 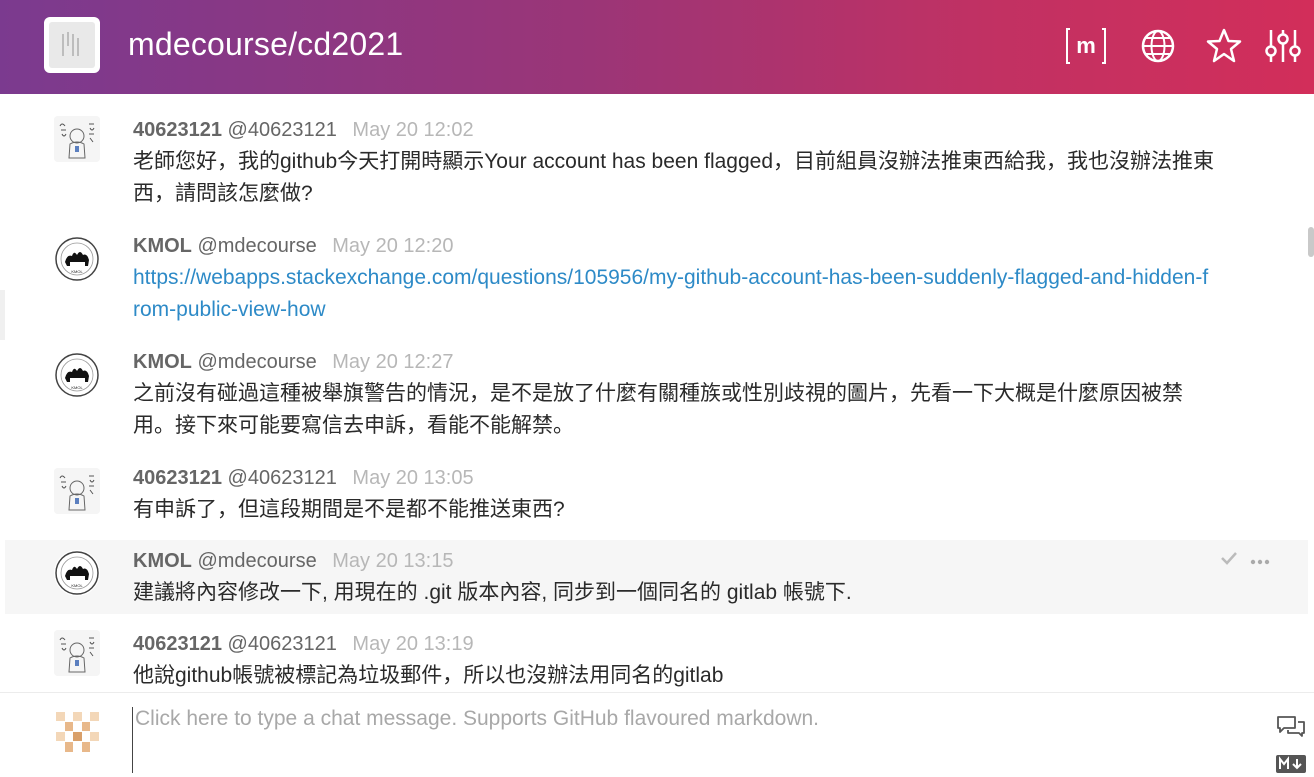 I want to click on message-meta: 40623121 @40623121 May 20 12:02, so click(x=303, y=130).